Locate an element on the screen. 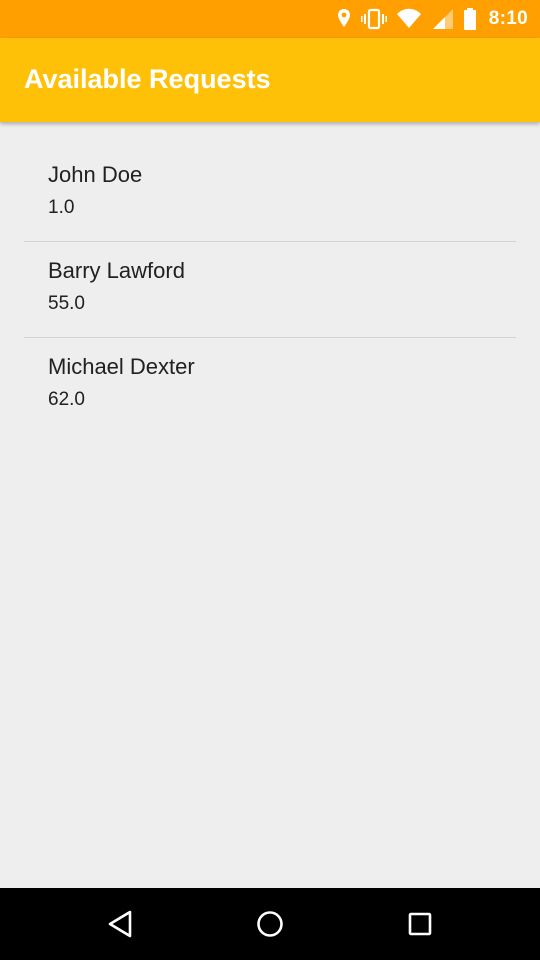 The image size is (540, 960). navigation-bar is located at coordinates (270, 924).